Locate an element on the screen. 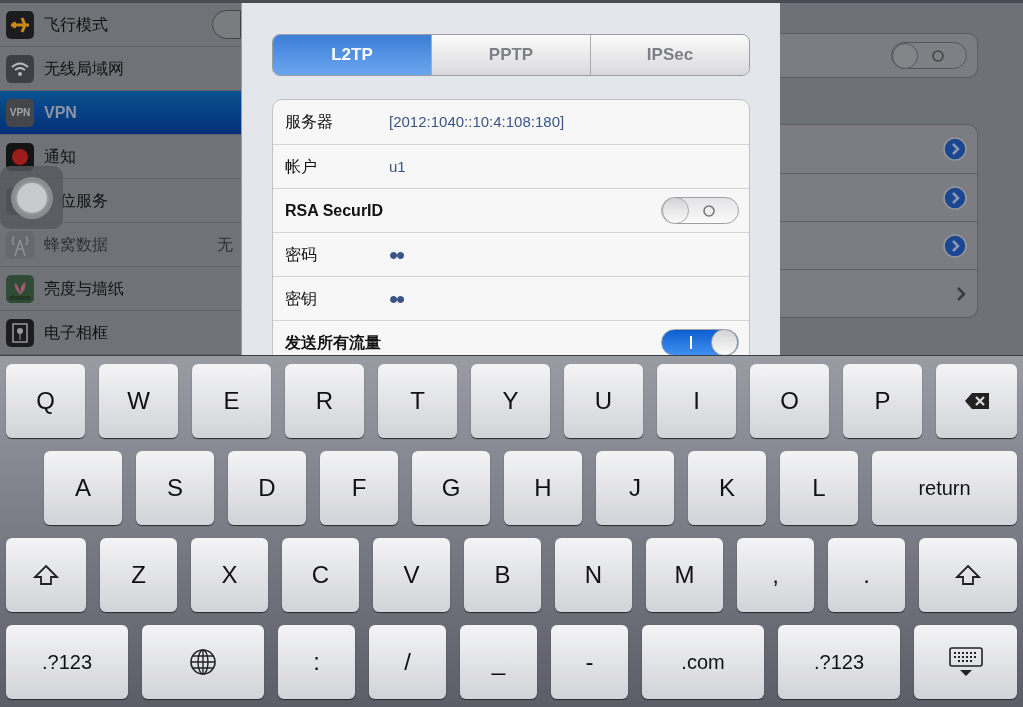 The height and width of the screenshot is (707, 1023). key: T is located at coordinates (417, 401).